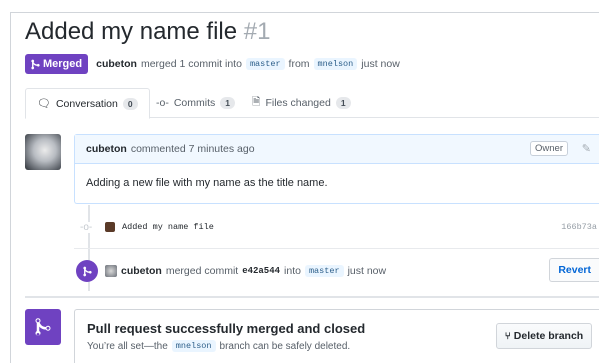 The height and width of the screenshot is (363, 599). Describe the element at coordinates (106, 149) in the screenshot. I see `comment-author-link: cubeton` at that location.